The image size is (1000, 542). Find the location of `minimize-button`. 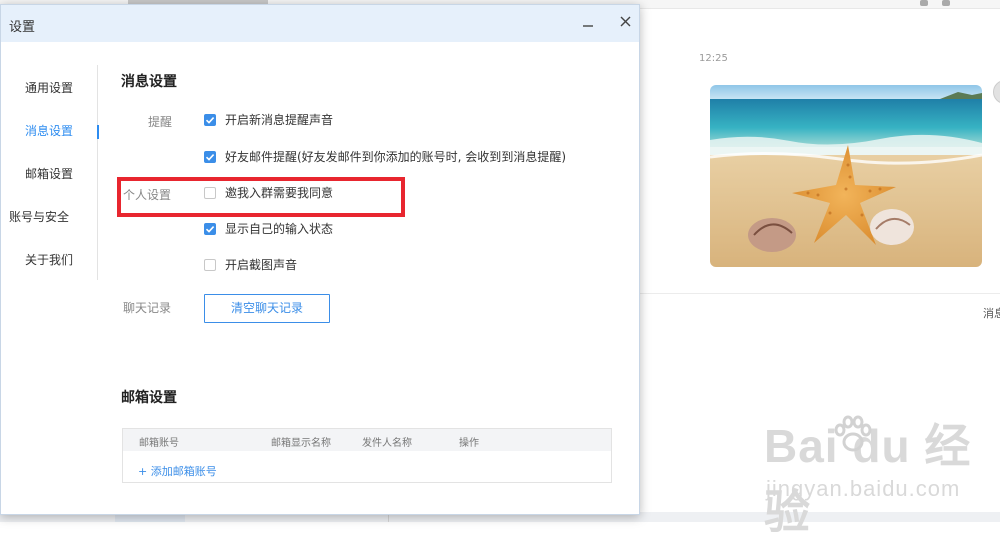

minimize-button is located at coordinates (588, 22).